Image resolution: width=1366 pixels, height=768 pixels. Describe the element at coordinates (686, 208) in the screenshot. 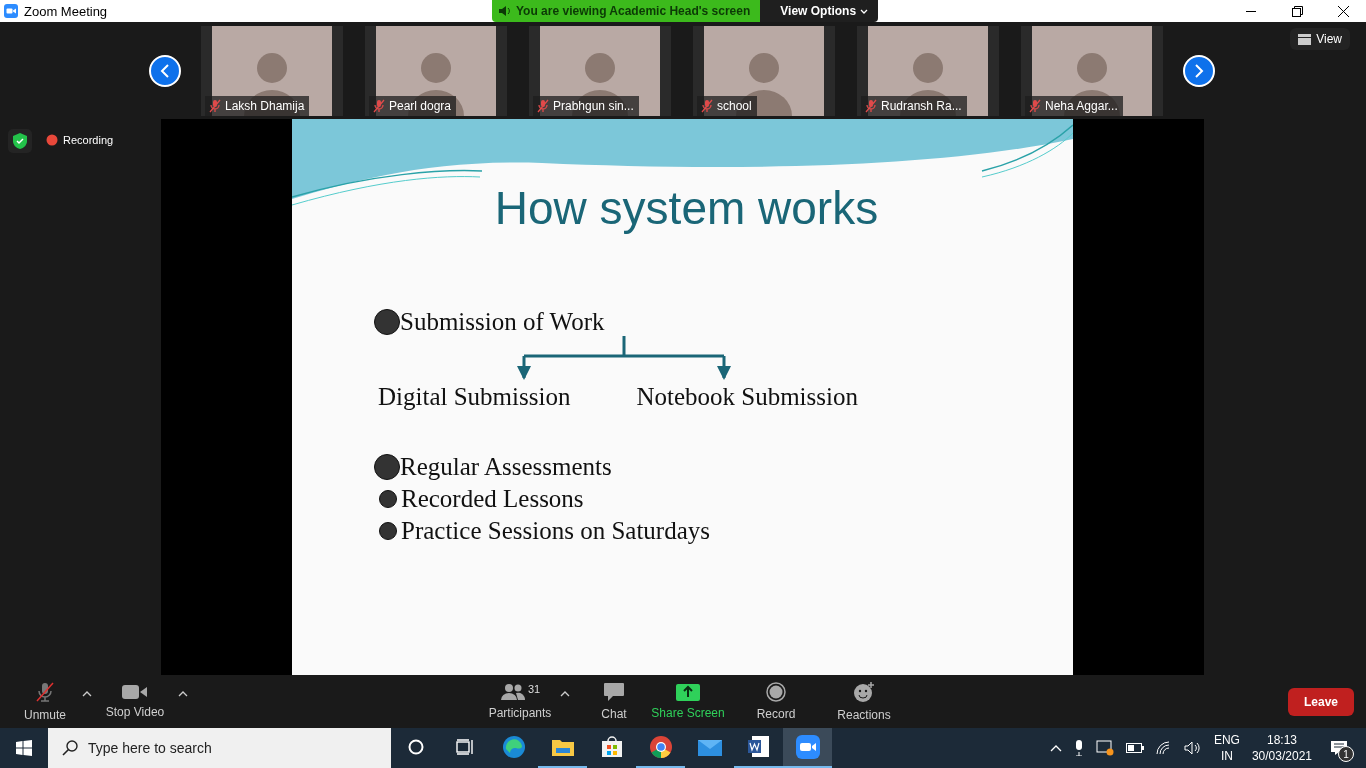

I see `slide-title: How system works` at that location.